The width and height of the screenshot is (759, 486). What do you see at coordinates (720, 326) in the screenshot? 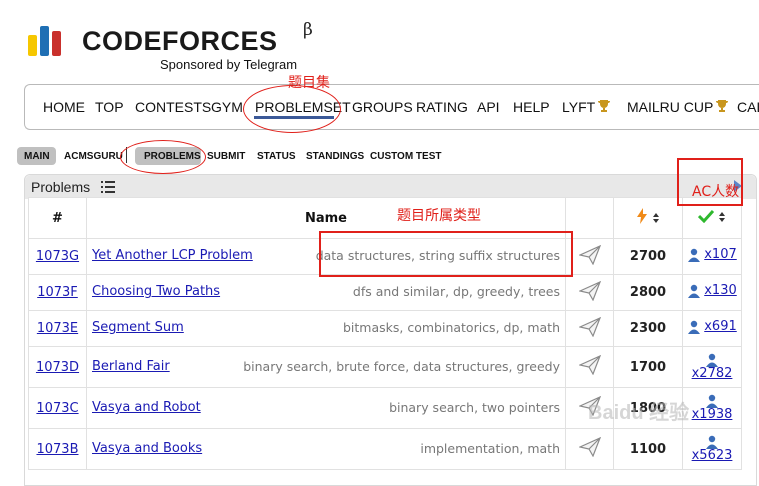
I see `solved-count-link: x691` at bounding box center [720, 326].